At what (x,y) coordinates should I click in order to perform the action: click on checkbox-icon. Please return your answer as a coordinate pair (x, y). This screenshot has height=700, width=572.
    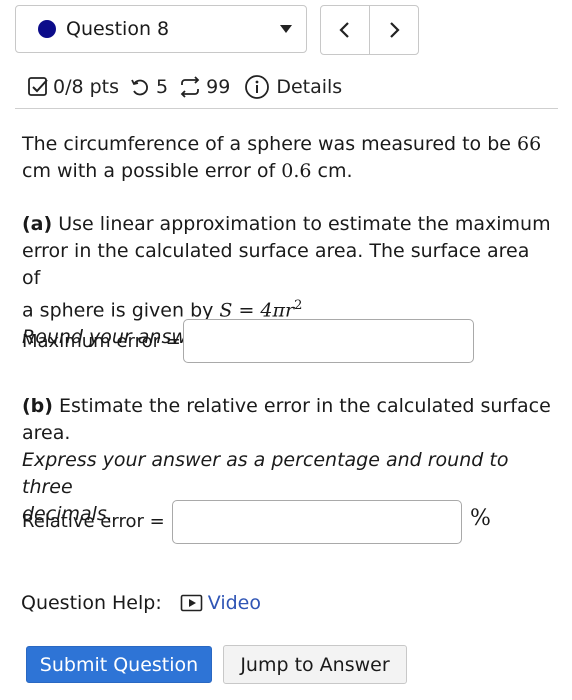
    Looking at the image, I should click on (38, 87).